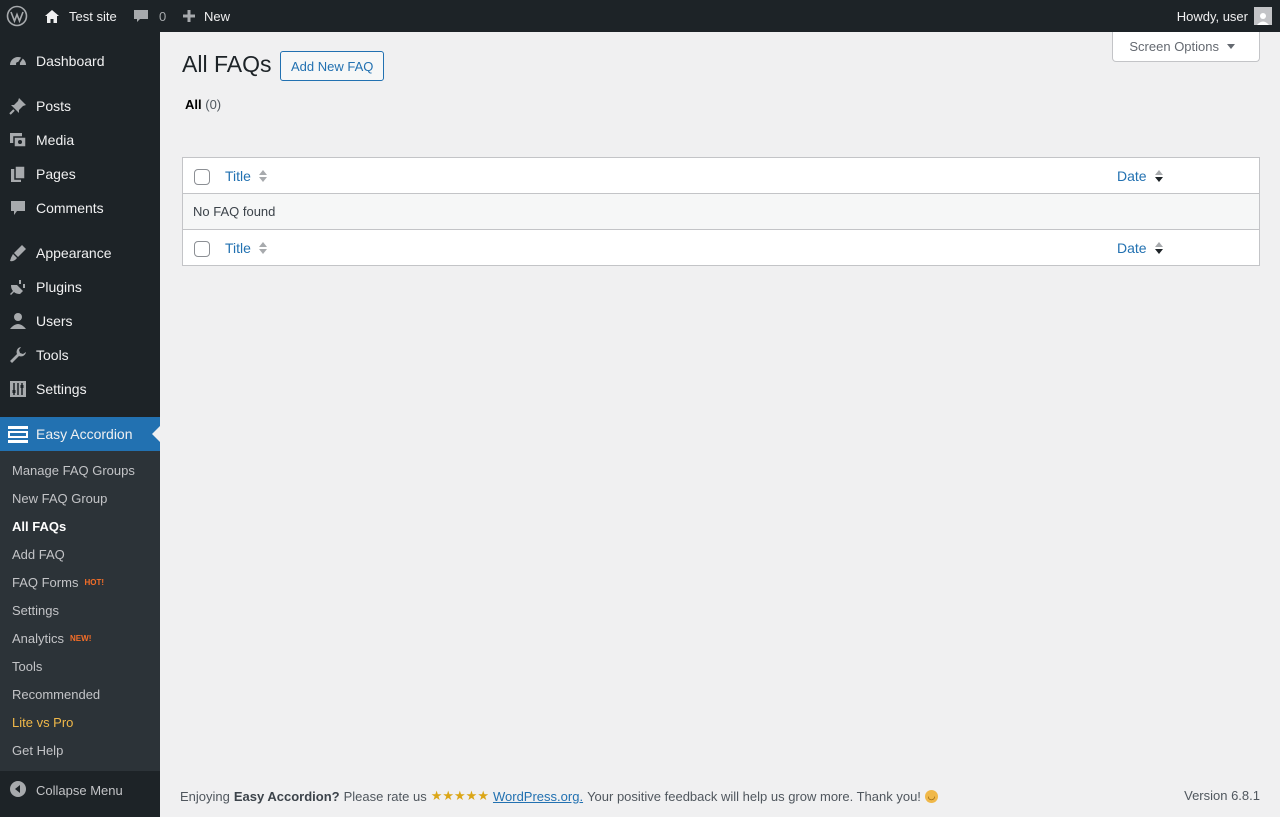 This screenshot has width=1280, height=817. I want to click on submenu-new-faq-group: New FAQ Group, so click(59, 498).